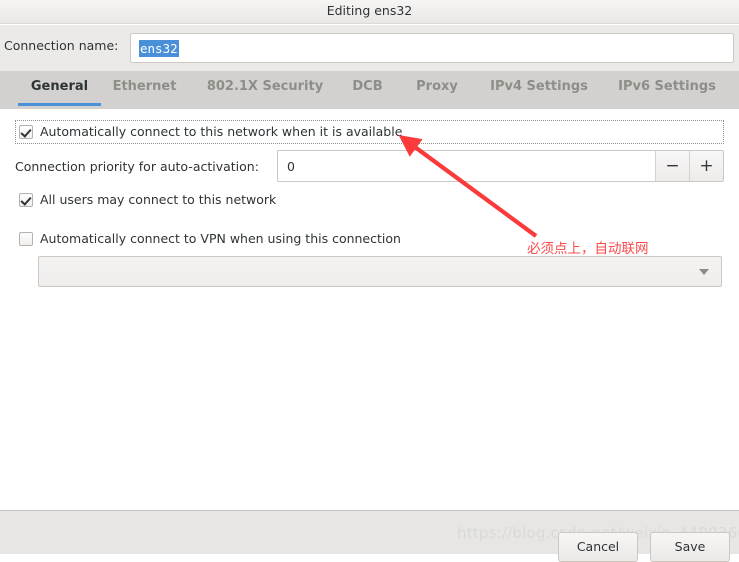 The width and height of the screenshot is (739, 562). What do you see at coordinates (265, 90) in the screenshot?
I see `tab-802-1x-security: 802.1X Security` at bounding box center [265, 90].